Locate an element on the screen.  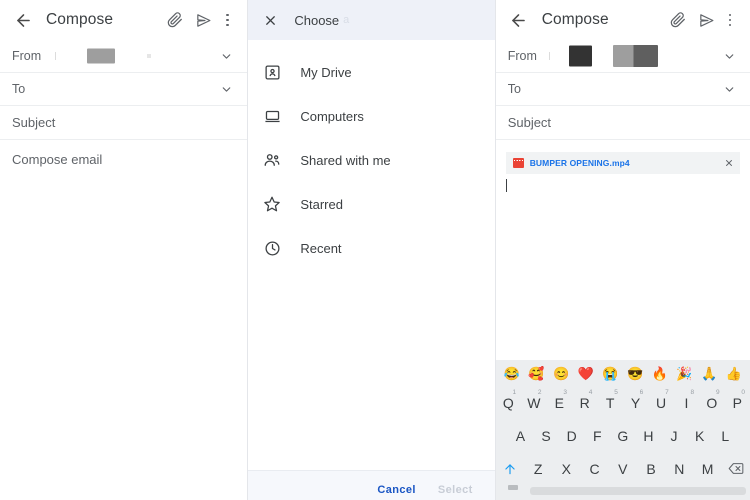
key-g: G is located at coordinates (623, 435).